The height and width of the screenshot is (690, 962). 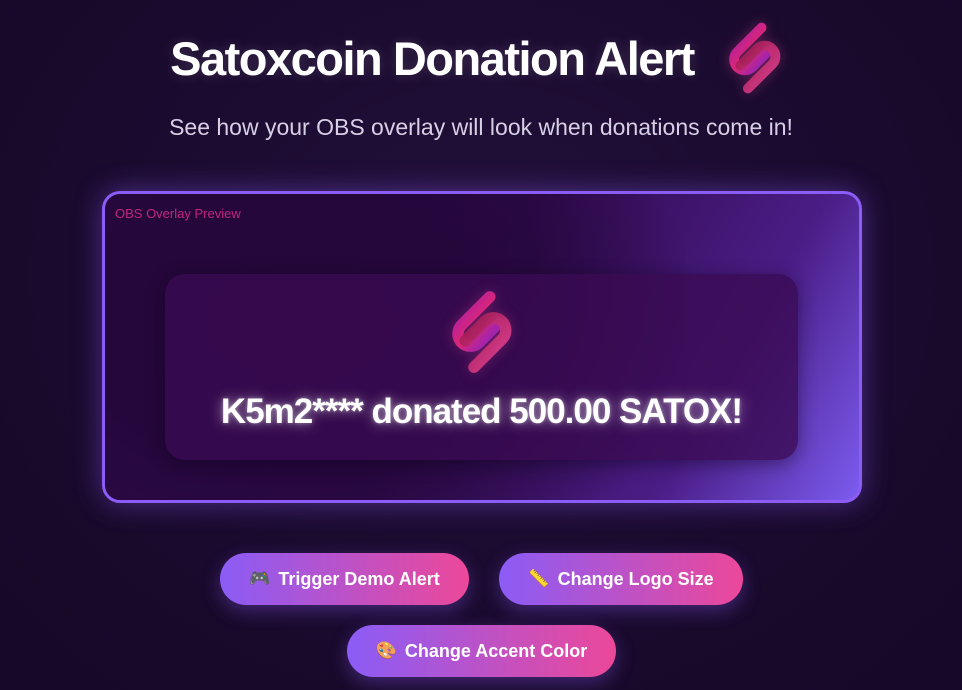 What do you see at coordinates (496, 650) in the screenshot?
I see `change-accent-color-label: Change Accent Color` at bounding box center [496, 650].